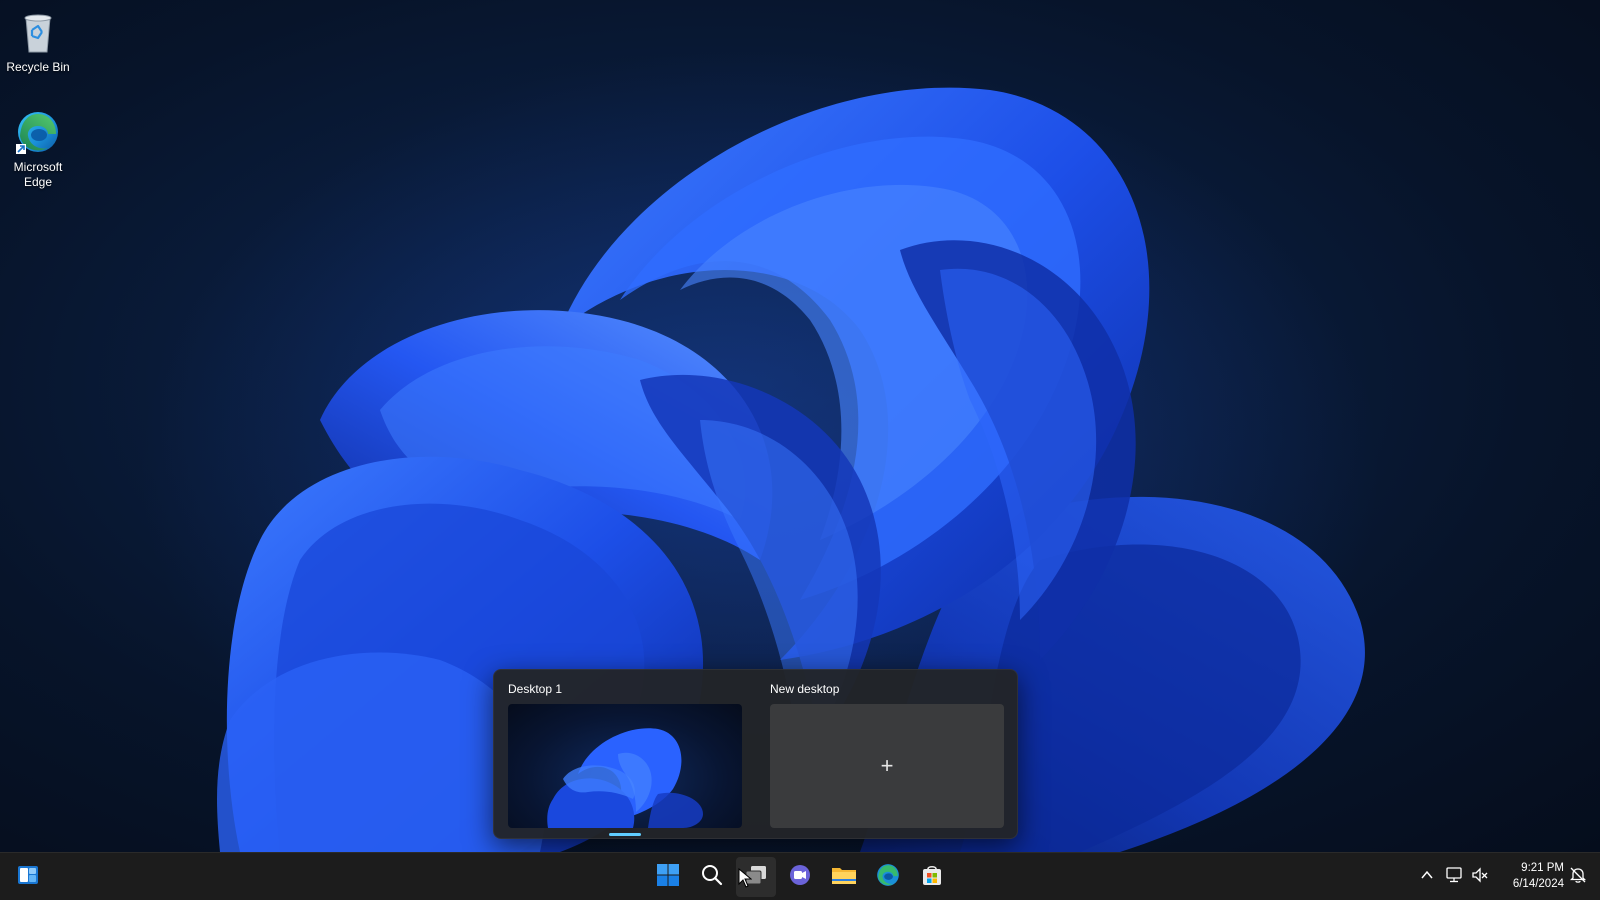  I want to click on widgets-icon, so click(28, 877).